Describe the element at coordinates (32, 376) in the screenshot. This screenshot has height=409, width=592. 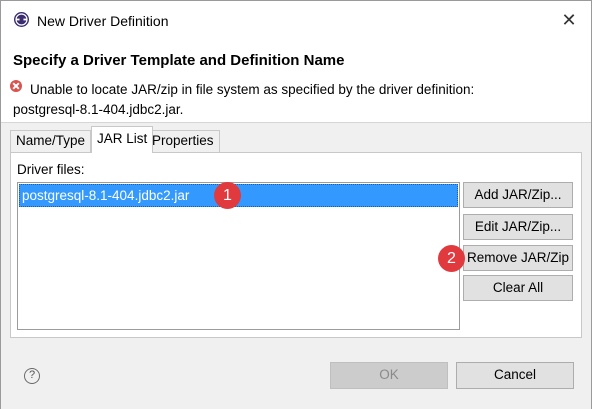
I see `help-icon: ?` at that location.